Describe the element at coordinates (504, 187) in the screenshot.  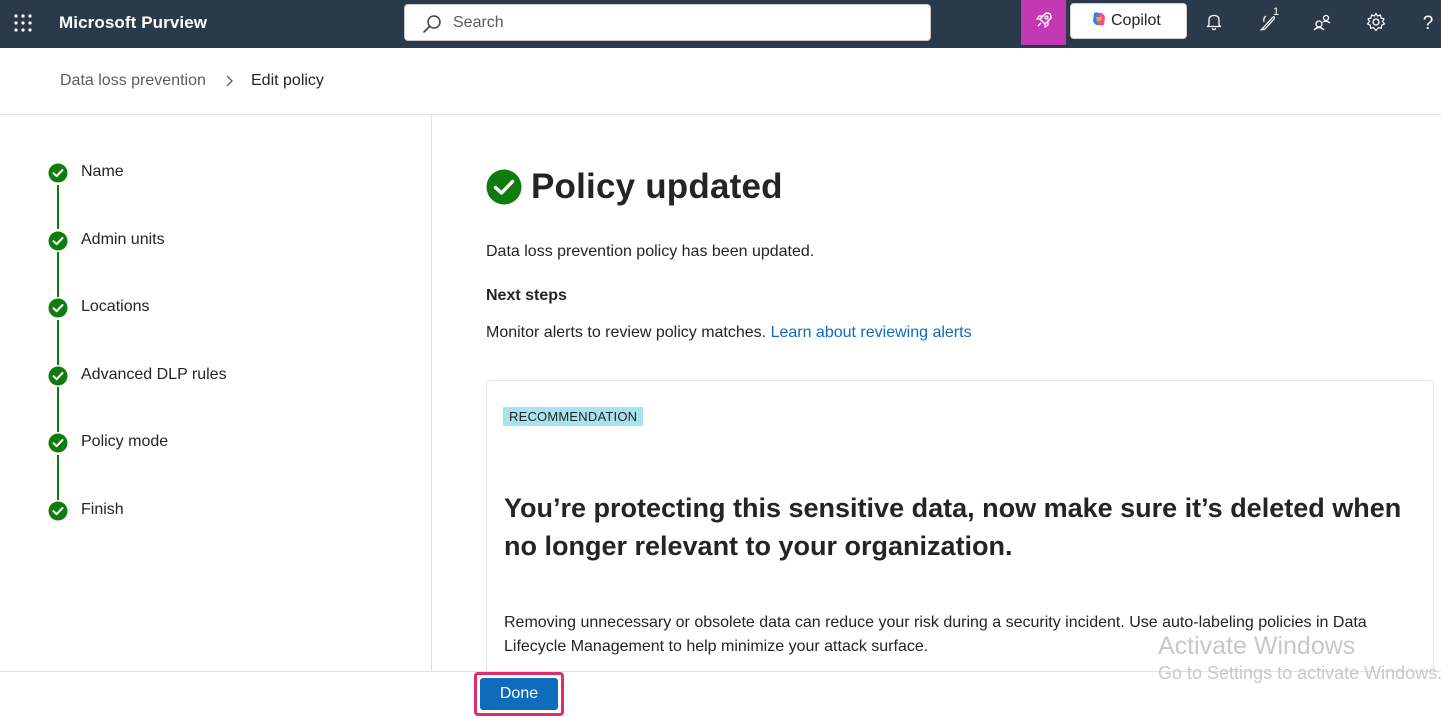
I see `success-check-icon` at that location.